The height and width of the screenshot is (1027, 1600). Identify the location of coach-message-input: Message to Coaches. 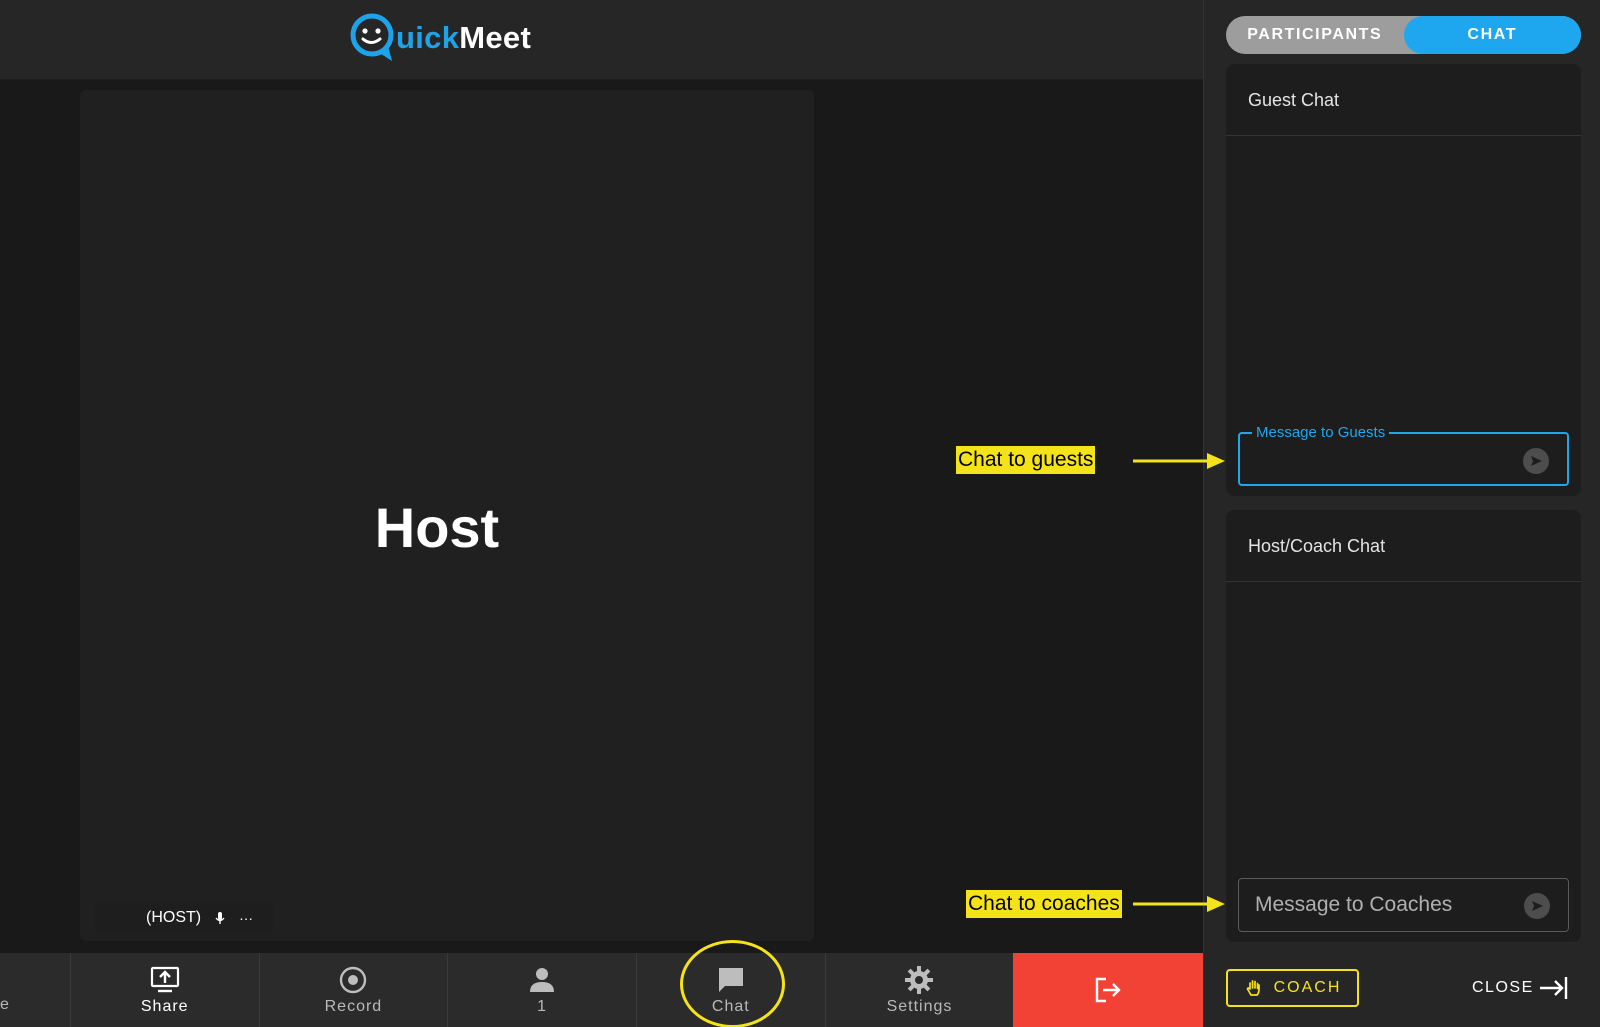
(1403, 905).